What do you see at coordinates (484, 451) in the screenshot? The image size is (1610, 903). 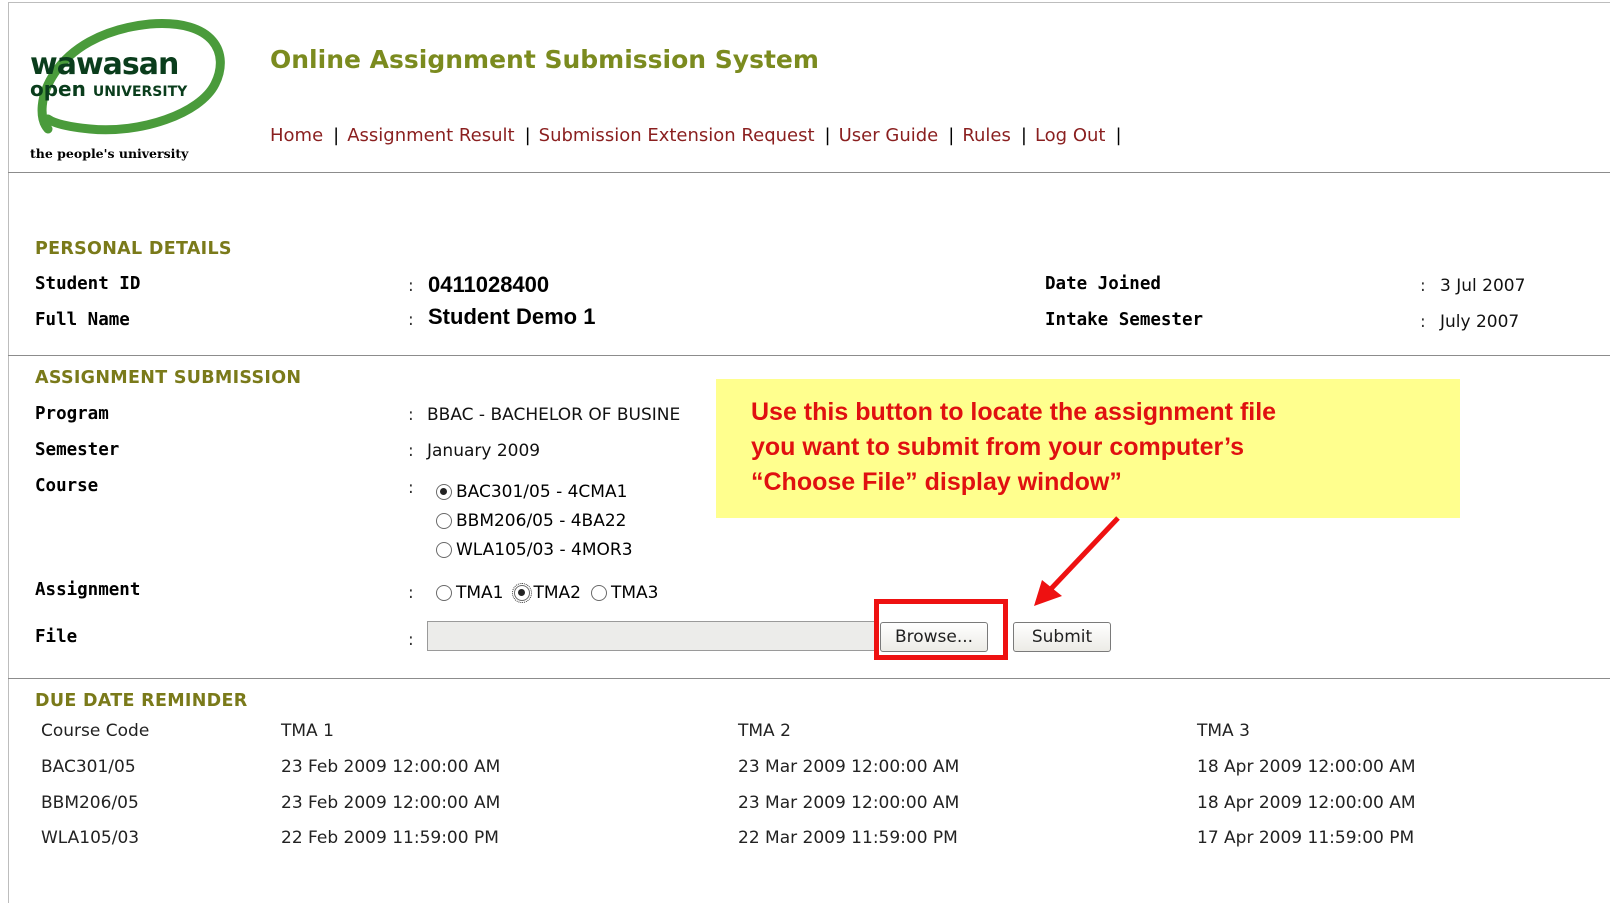 I see `semester-value: January 2009` at bounding box center [484, 451].